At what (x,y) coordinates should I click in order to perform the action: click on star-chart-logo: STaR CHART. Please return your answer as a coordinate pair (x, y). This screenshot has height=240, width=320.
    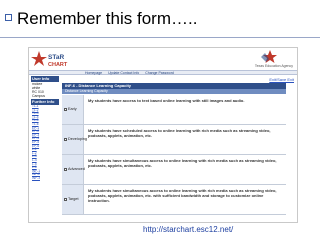
    Looking at the image, I should click on (49, 59).